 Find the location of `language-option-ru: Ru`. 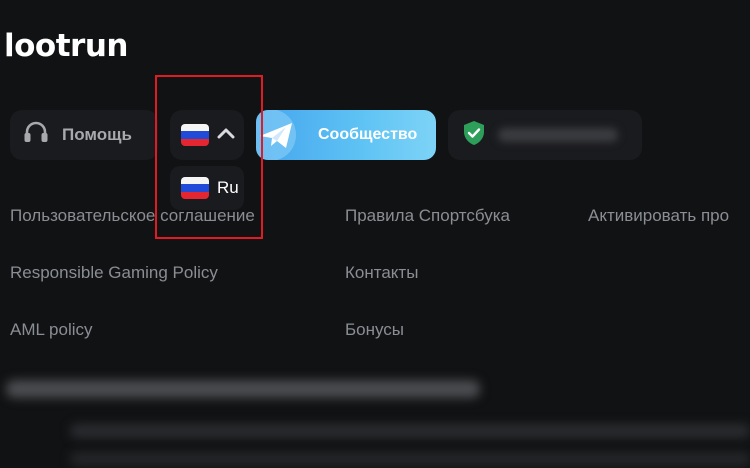

language-option-ru: Ru is located at coordinates (207, 188).